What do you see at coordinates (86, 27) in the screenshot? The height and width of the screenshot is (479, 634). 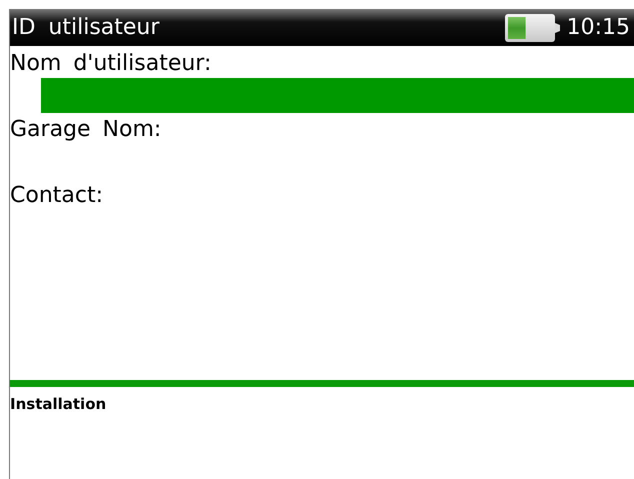 I see `window-title: ID utilisateur` at bounding box center [86, 27].